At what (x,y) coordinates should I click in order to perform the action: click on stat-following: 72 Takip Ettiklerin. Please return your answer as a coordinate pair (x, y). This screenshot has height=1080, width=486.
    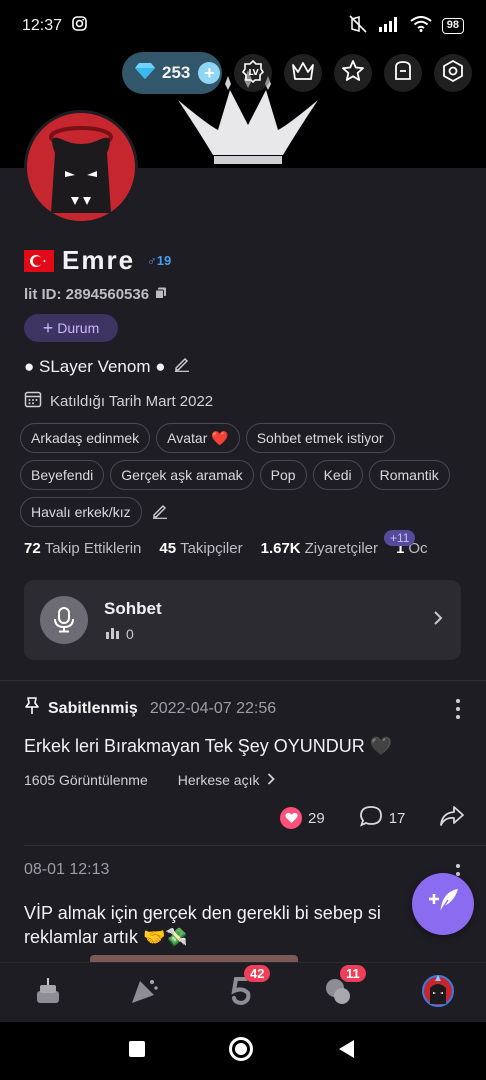
    Looking at the image, I should click on (82, 548).